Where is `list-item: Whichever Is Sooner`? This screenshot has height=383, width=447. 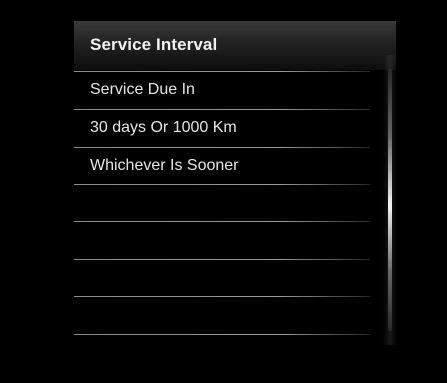
list-item: Whichever Is Sooner is located at coordinates (222, 166).